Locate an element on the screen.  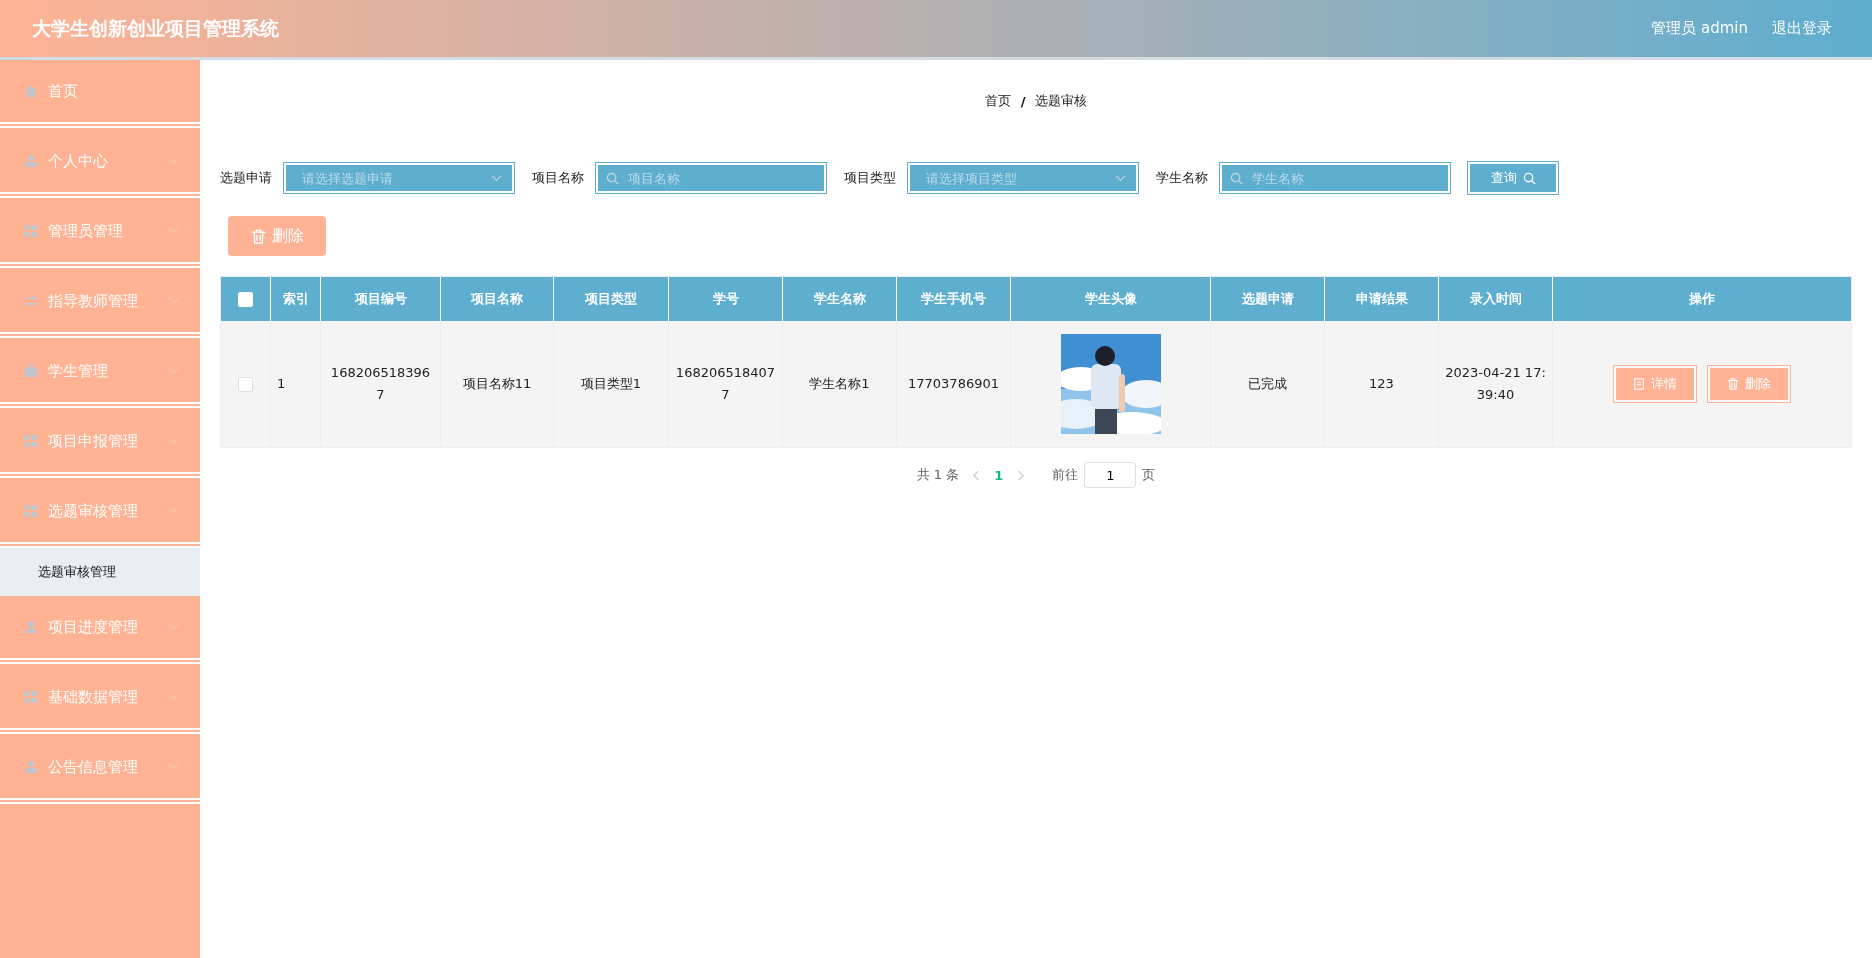
breadcrumb-current: 选题审核 is located at coordinates (1061, 101).